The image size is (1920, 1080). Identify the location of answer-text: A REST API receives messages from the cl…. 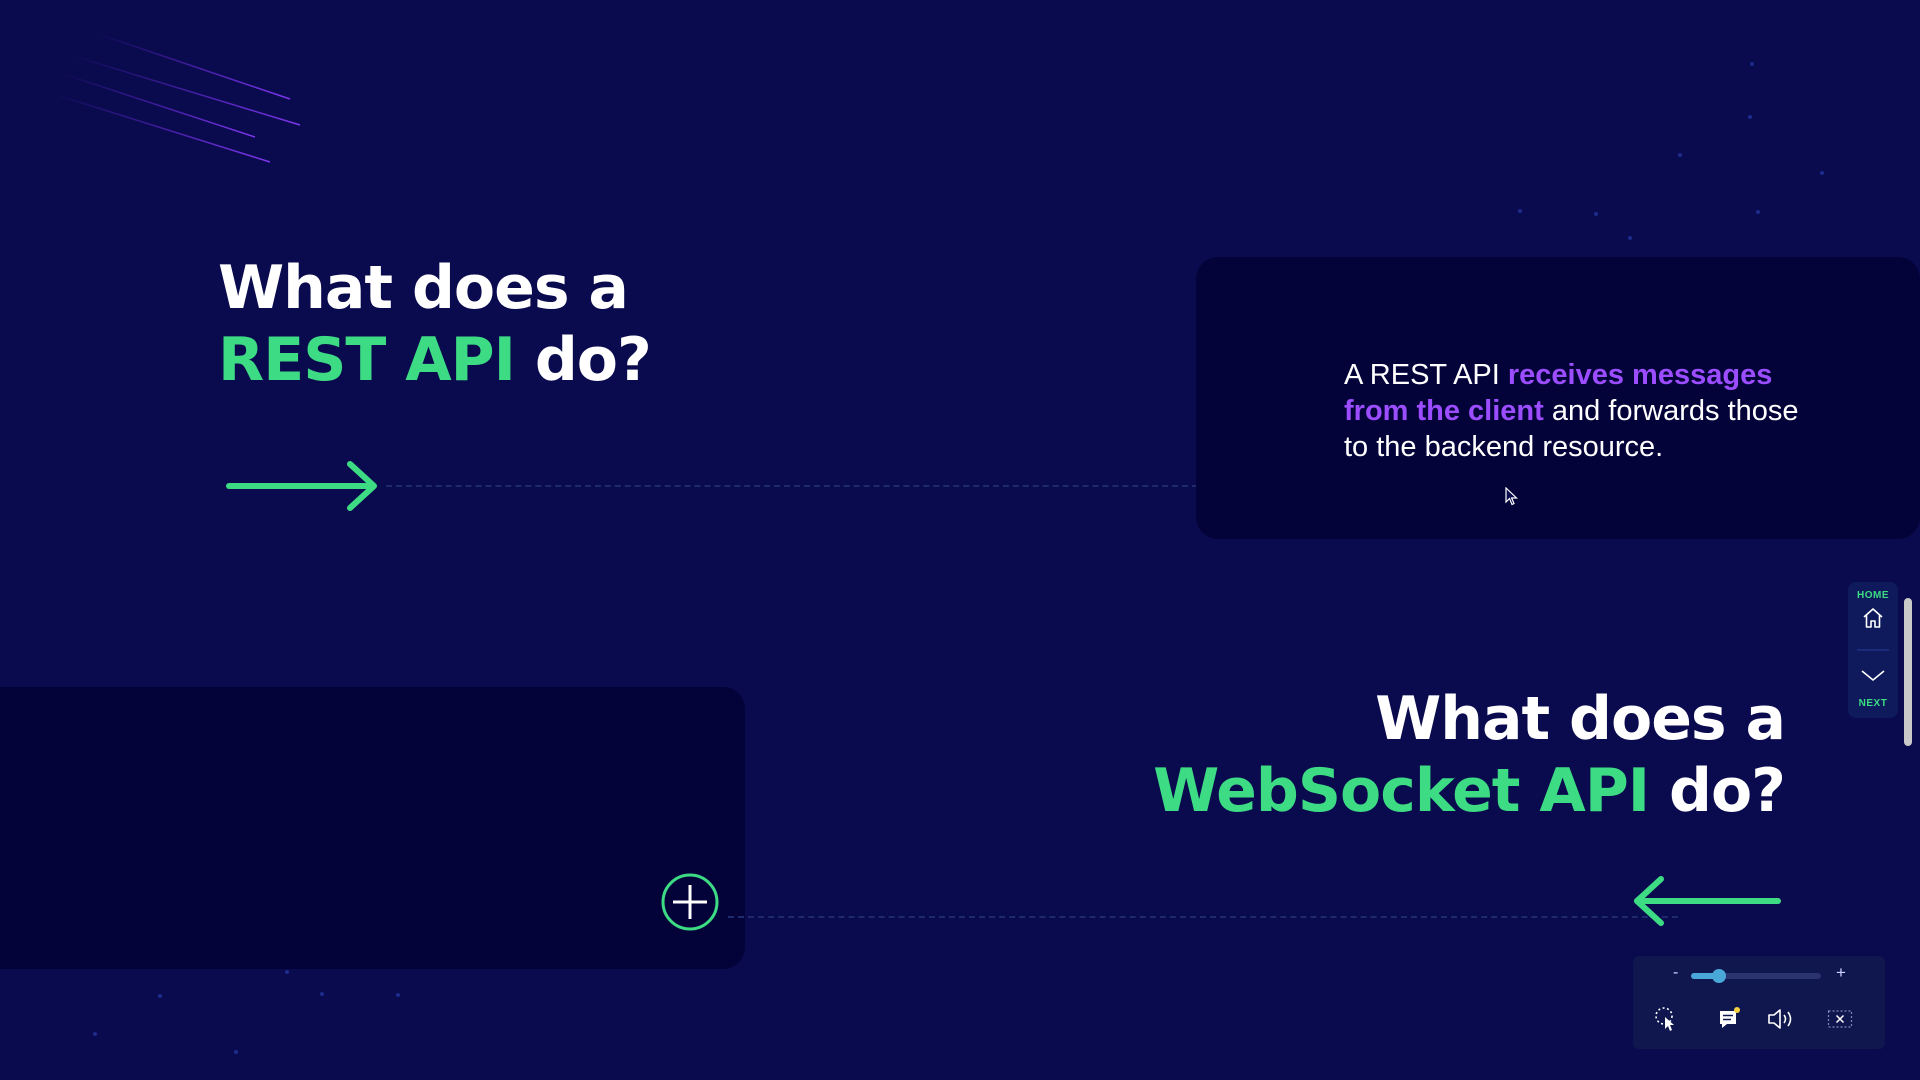
(1574, 411).